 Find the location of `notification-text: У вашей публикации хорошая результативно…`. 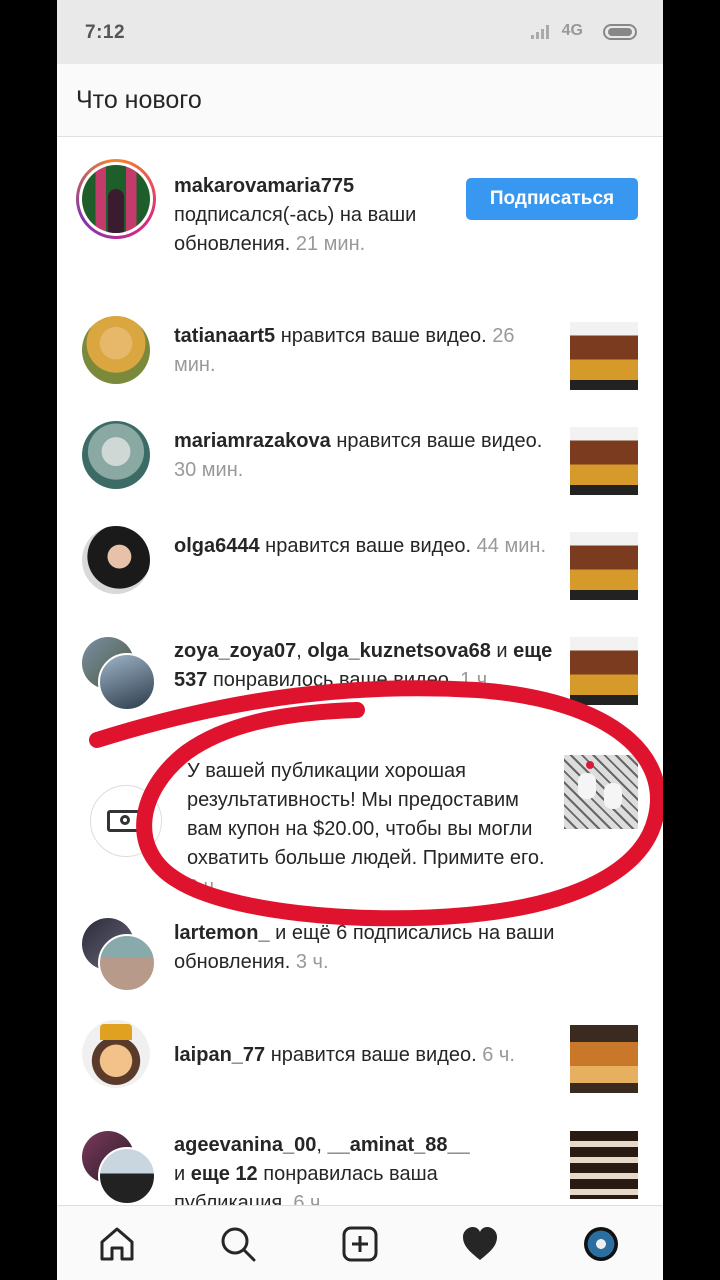

notification-text: У вашей публикации хорошая результативно… is located at coordinates (366, 829).